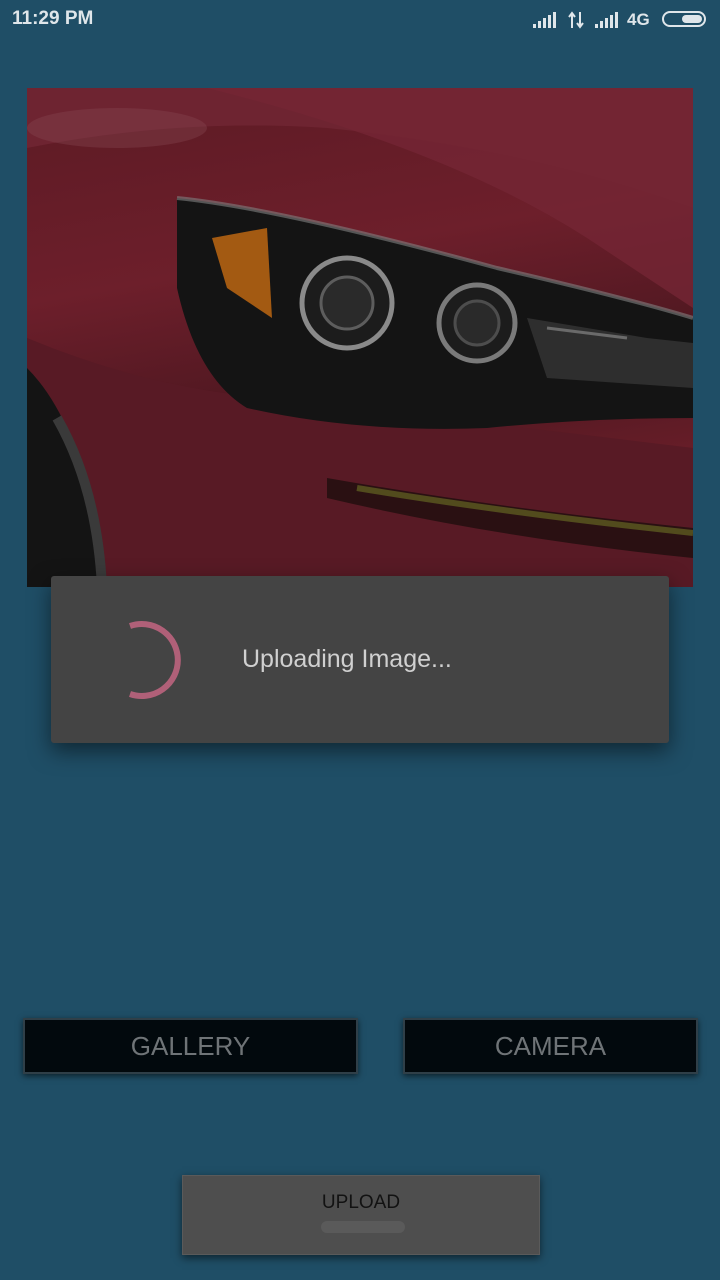  What do you see at coordinates (155, 660) in the screenshot?
I see `loading-spinner-icon` at bounding box center [155, 660].